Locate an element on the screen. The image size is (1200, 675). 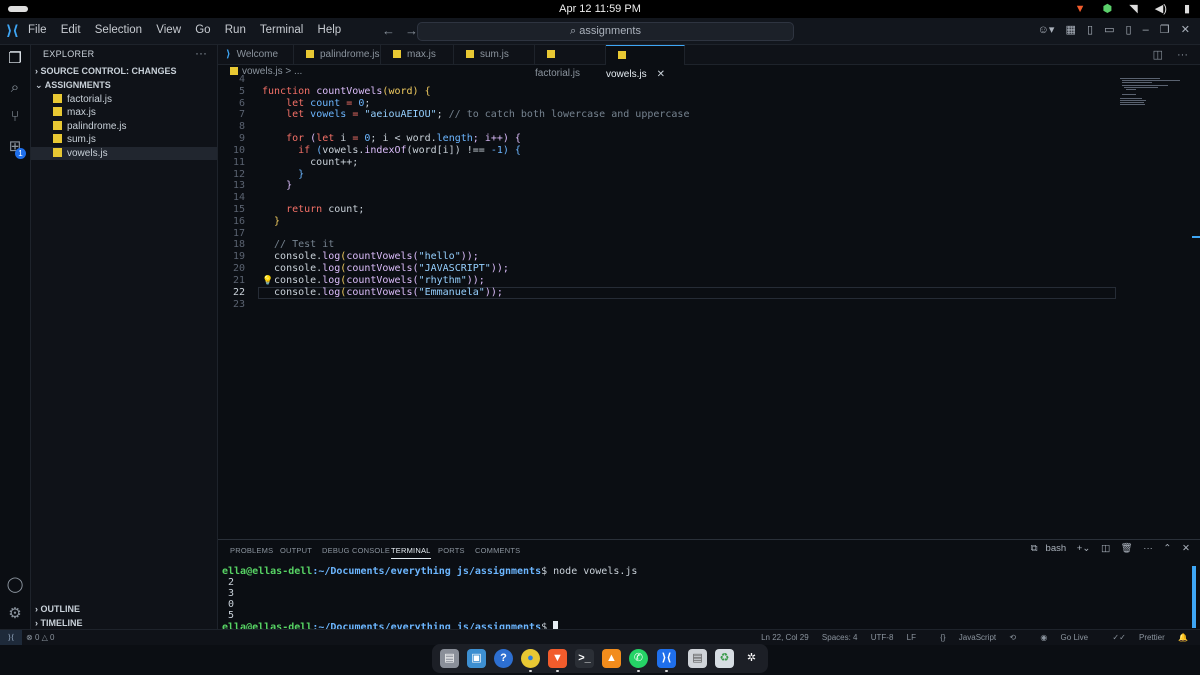
tab-palindrome: palindrome.js is located at coordinates (337, 54).